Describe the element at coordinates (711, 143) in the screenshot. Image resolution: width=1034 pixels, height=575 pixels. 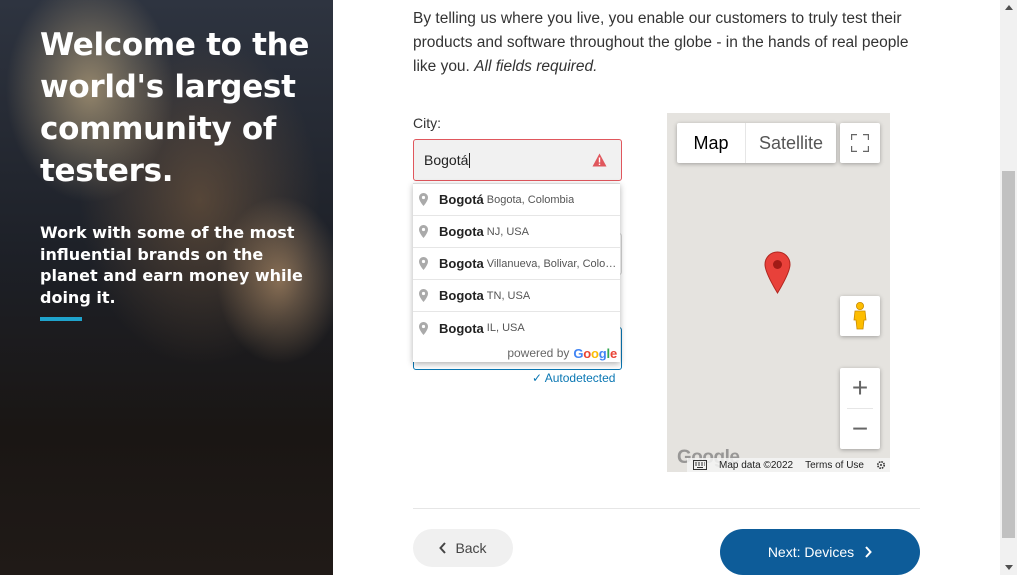
I see `map-type-map-button: Map` at that location.